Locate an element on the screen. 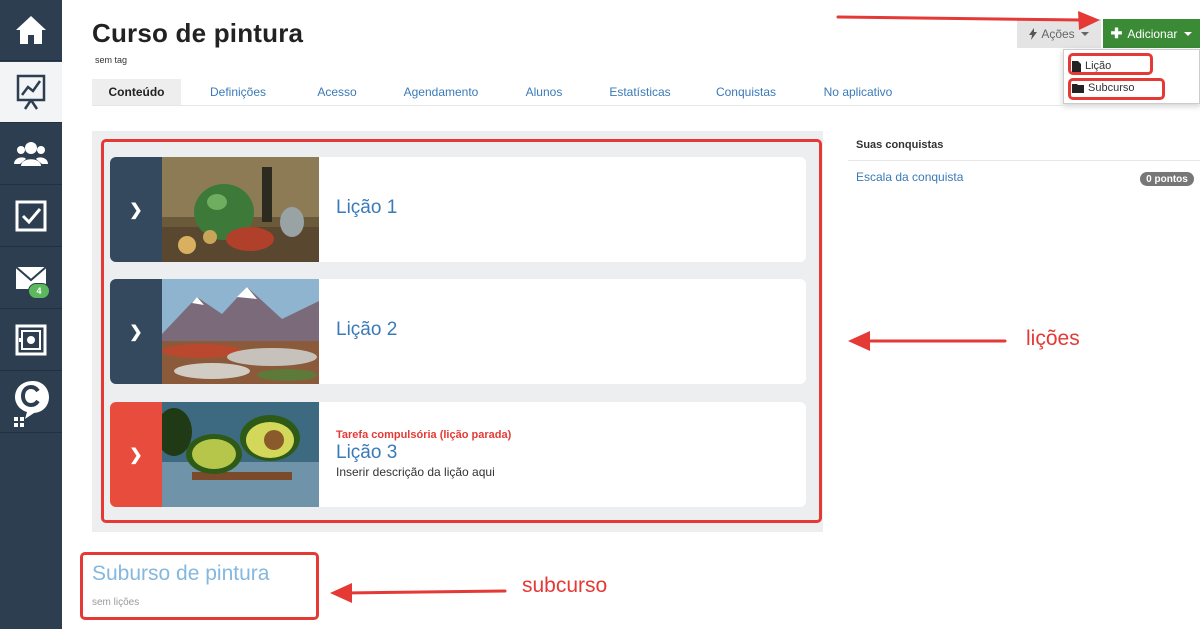  tab-content: Conteúdo is located at coordinates (136, 92).